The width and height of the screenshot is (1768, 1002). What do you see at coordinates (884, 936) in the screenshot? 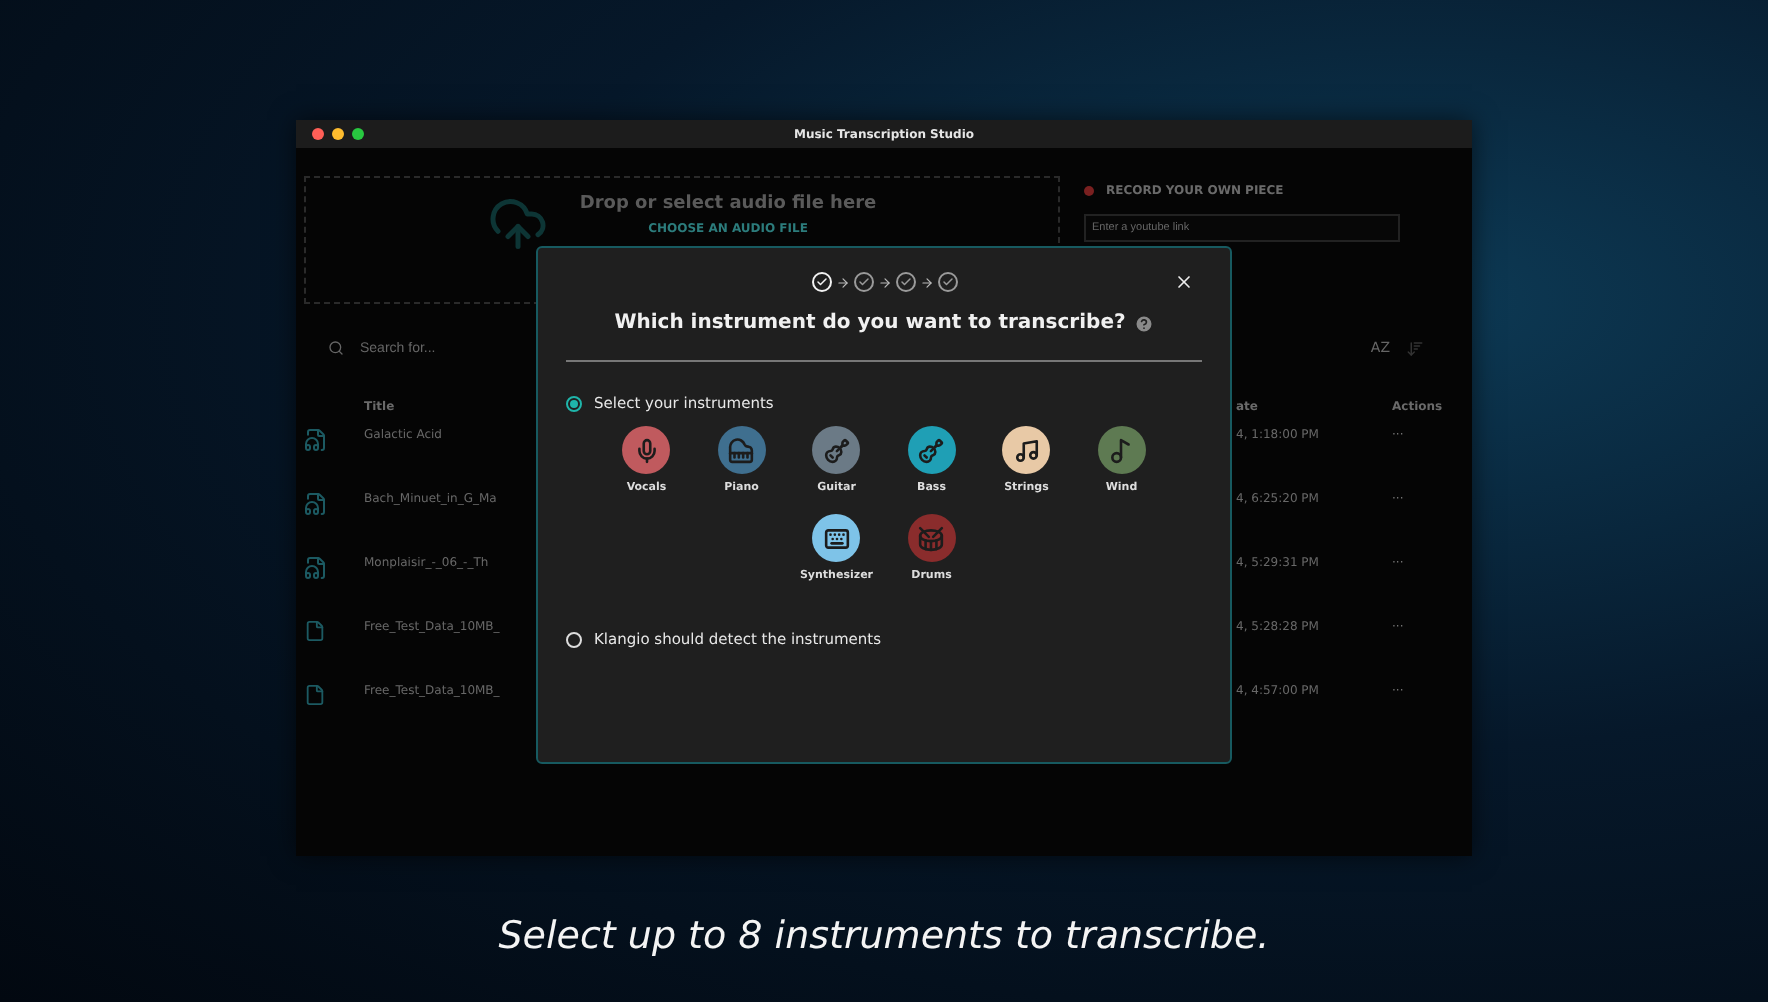
I see `caption: Select up to 8 instruments to transcribe.` at bounding box center [884, 936].